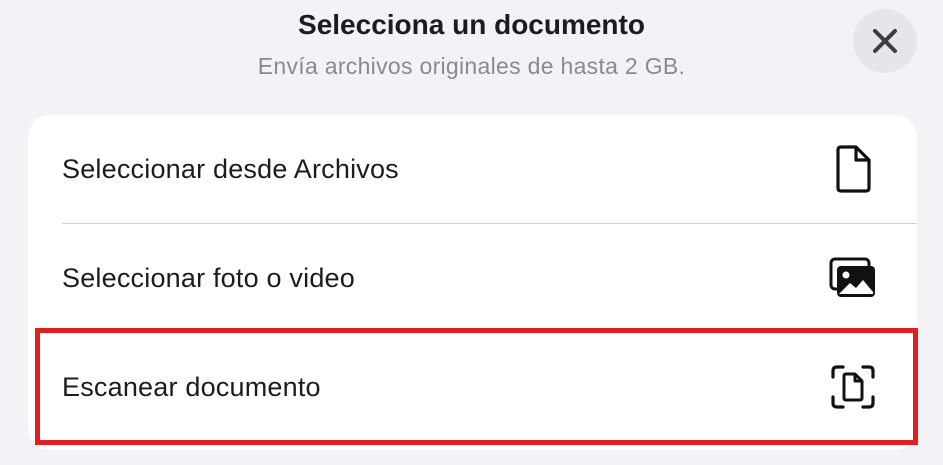 The width and height of the screenshot is (943, 465). Describe the element at coordinates (191, 387) in the screenshot. I see `option-label-scan: Escanear documento` at that location.